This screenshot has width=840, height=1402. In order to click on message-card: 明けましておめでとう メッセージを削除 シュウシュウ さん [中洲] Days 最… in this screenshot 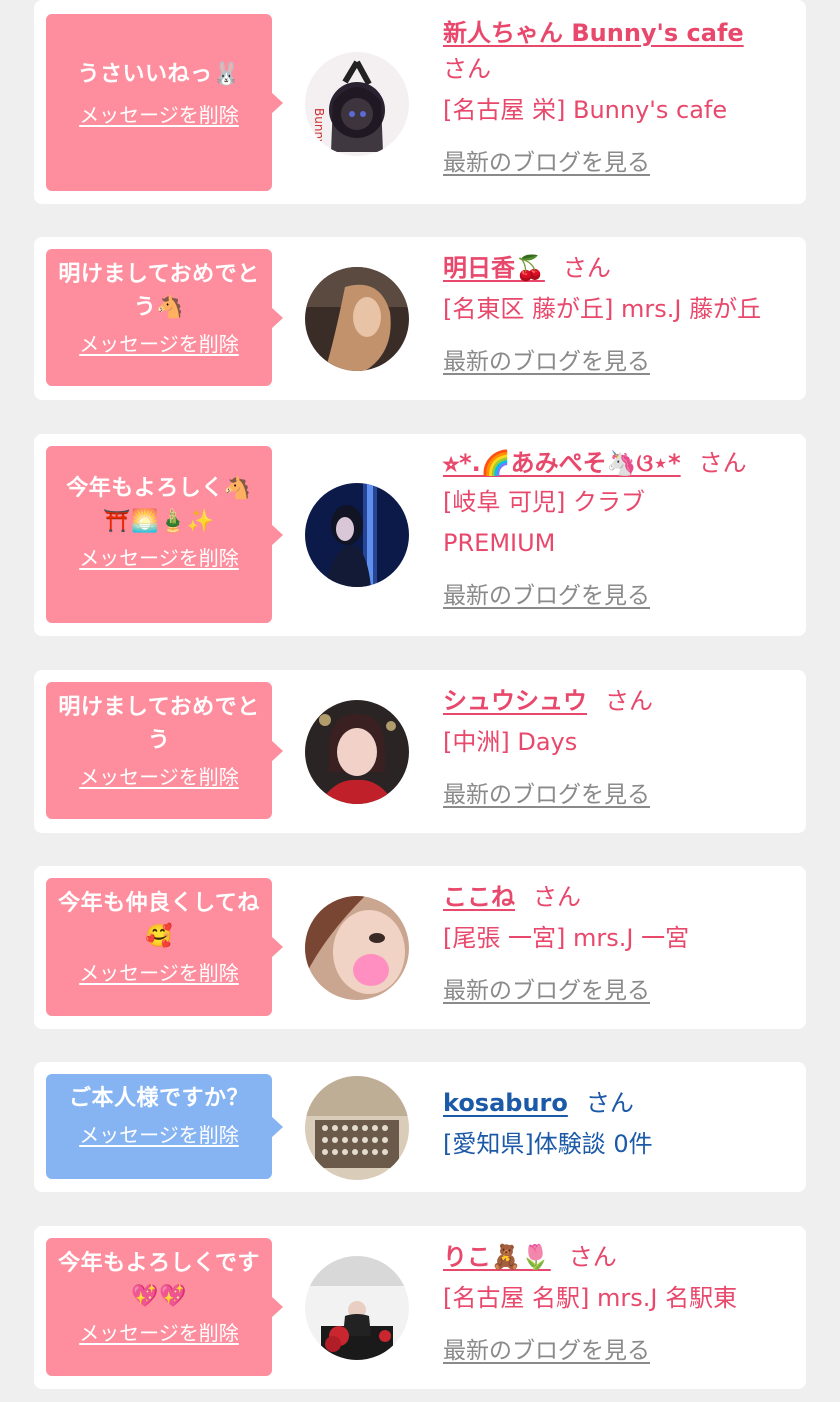, I will do `click(420, 751)`.